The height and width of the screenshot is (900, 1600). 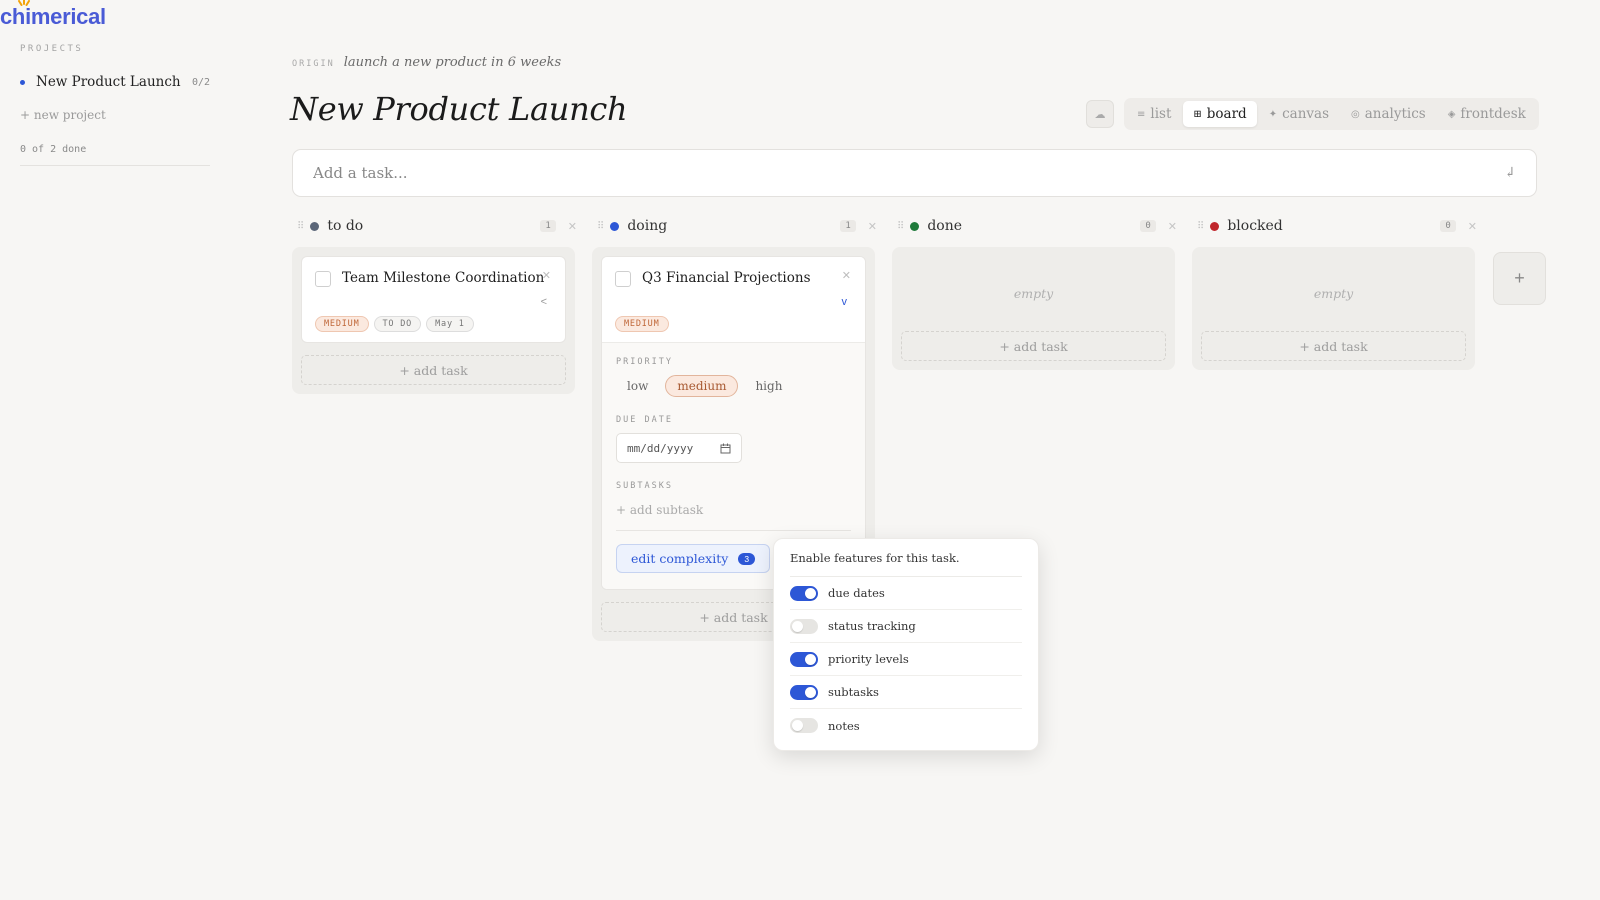 What do you see at coordinates (1037, 226) in the screenshot?
I see `column-header-done: ⠿ done 0 ✕` at bounding box center [1037, 226].